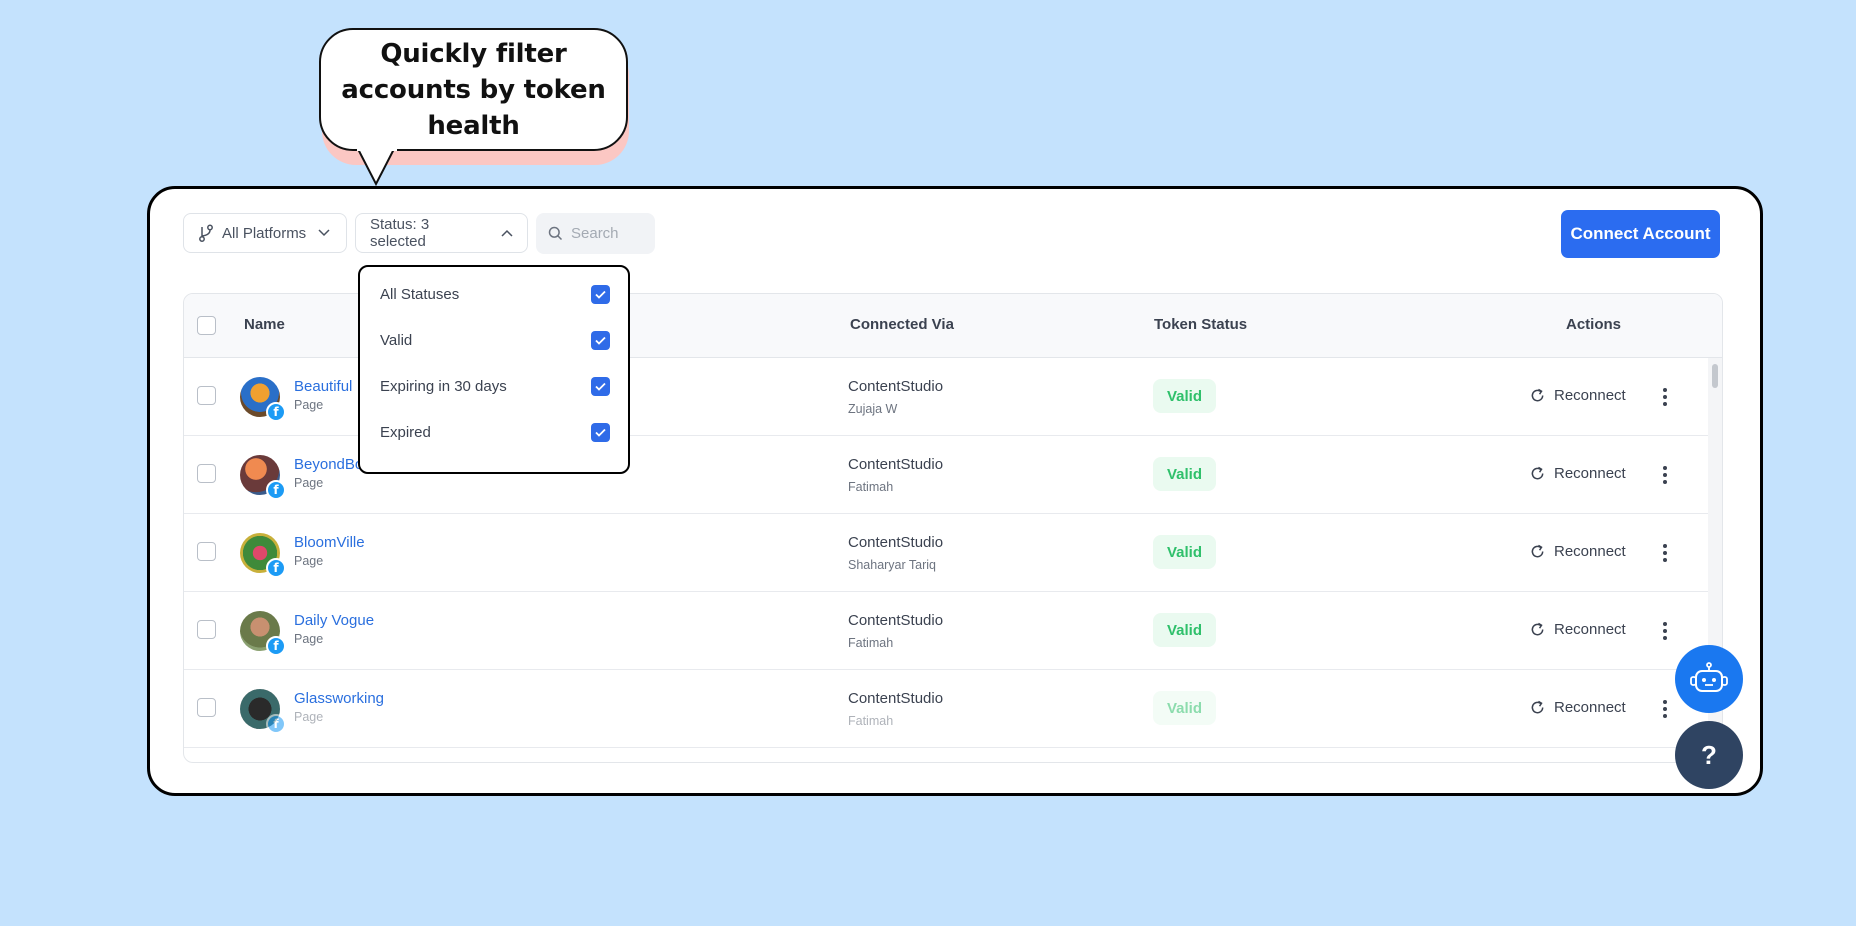 The image size is (1856, 926). What do you see at coordinates (495, 432) in the screenshot?
I see `status-option: Expired` at bounding box center [495, 432].